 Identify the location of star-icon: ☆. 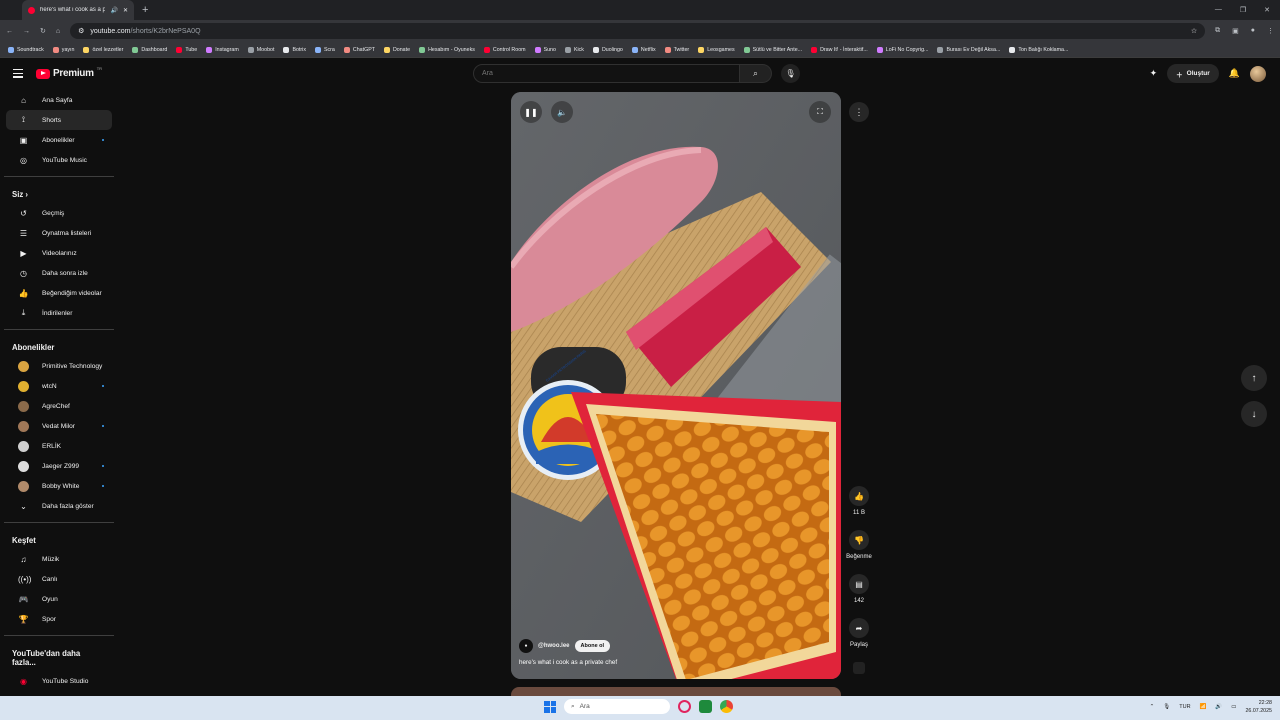
(1194, 31).